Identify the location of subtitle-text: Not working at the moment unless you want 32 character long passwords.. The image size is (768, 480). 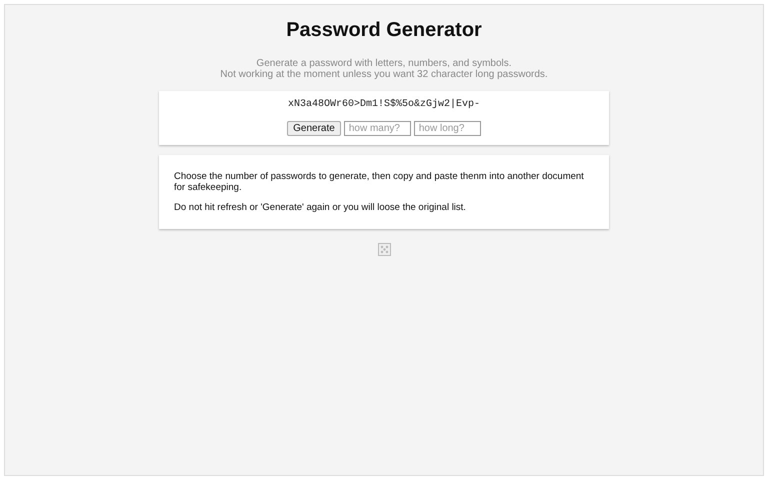
(384, 74).